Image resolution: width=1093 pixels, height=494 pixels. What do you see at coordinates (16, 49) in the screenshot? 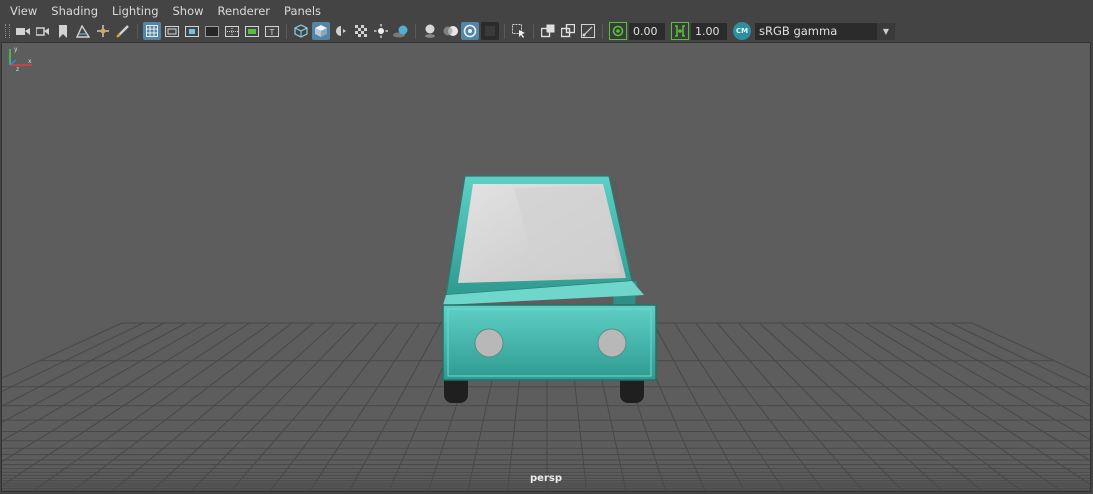
I see `svg-text: y` at bounding box center [16, 49].